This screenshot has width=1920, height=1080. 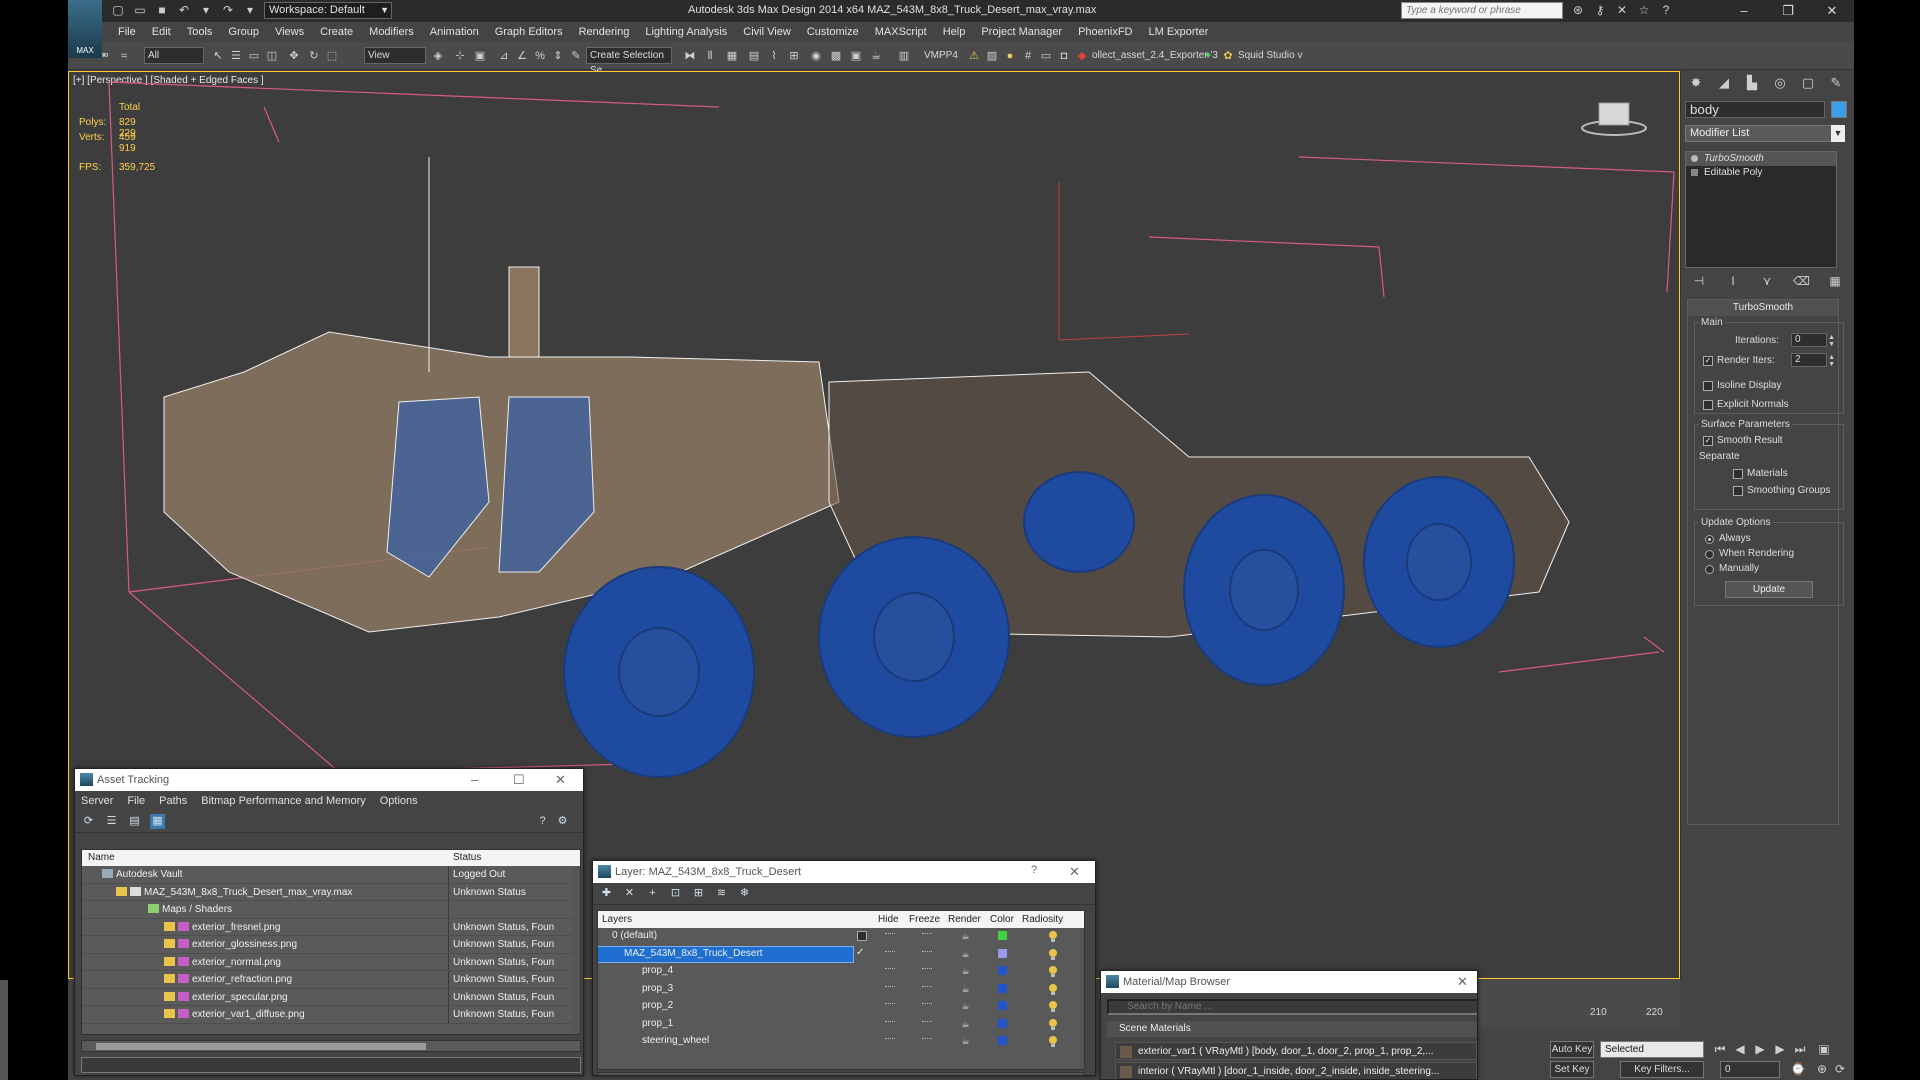 I want to click on window-crossing-icon: ◫, so click(x=272, y=56).